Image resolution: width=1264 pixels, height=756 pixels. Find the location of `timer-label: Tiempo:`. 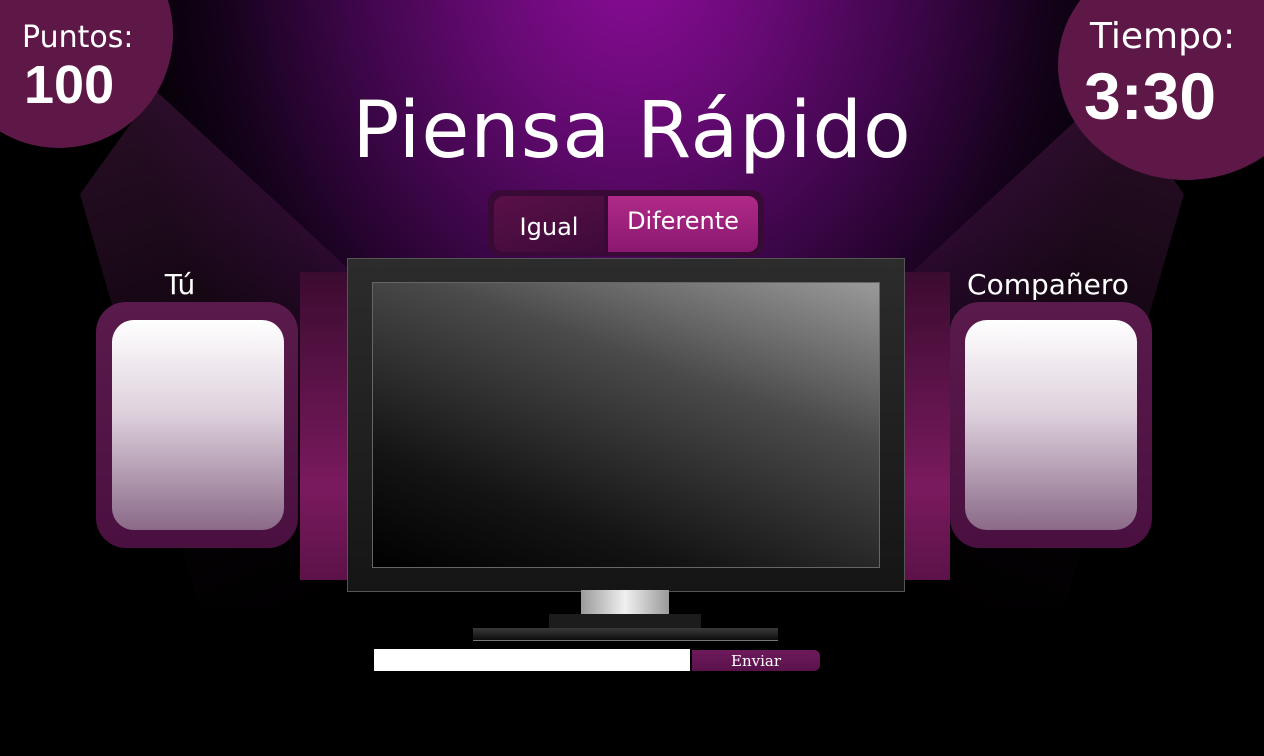

timer-label: Tiempo: is located at coordinates (1163, 36).